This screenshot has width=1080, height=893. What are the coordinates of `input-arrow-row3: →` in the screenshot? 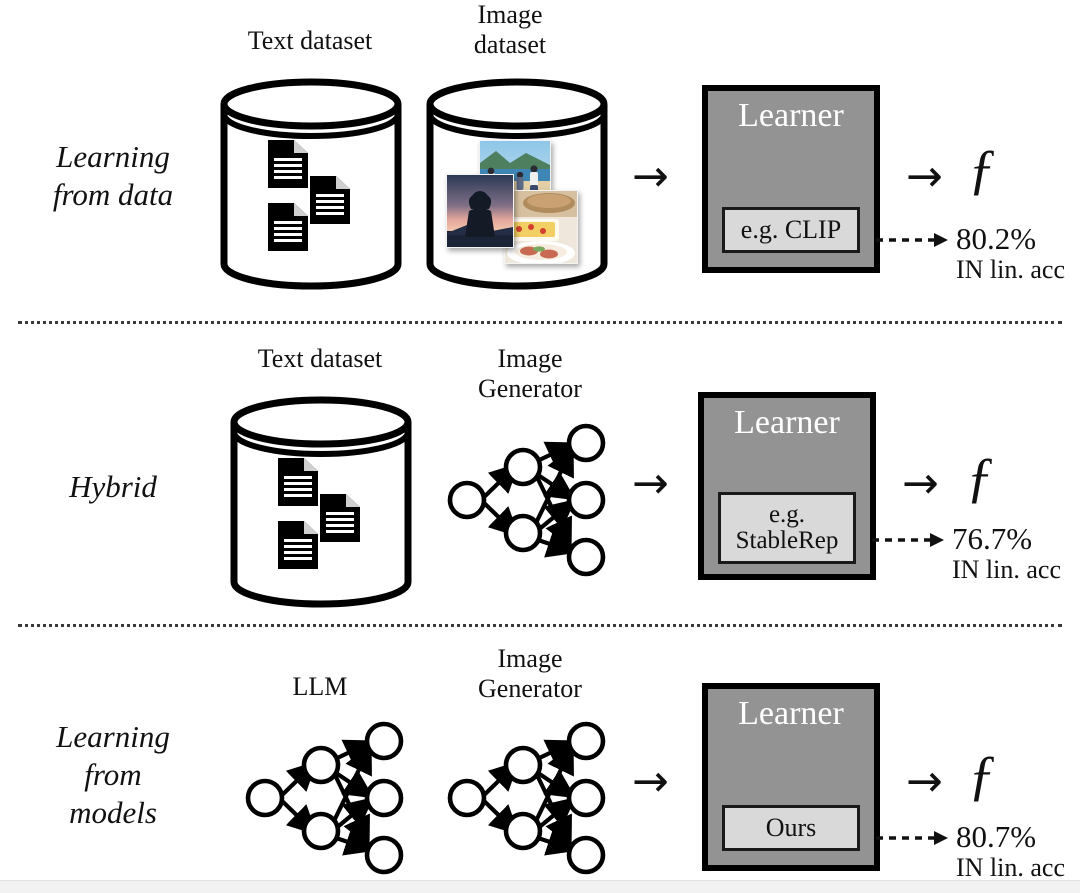 It's located at (650, 782).